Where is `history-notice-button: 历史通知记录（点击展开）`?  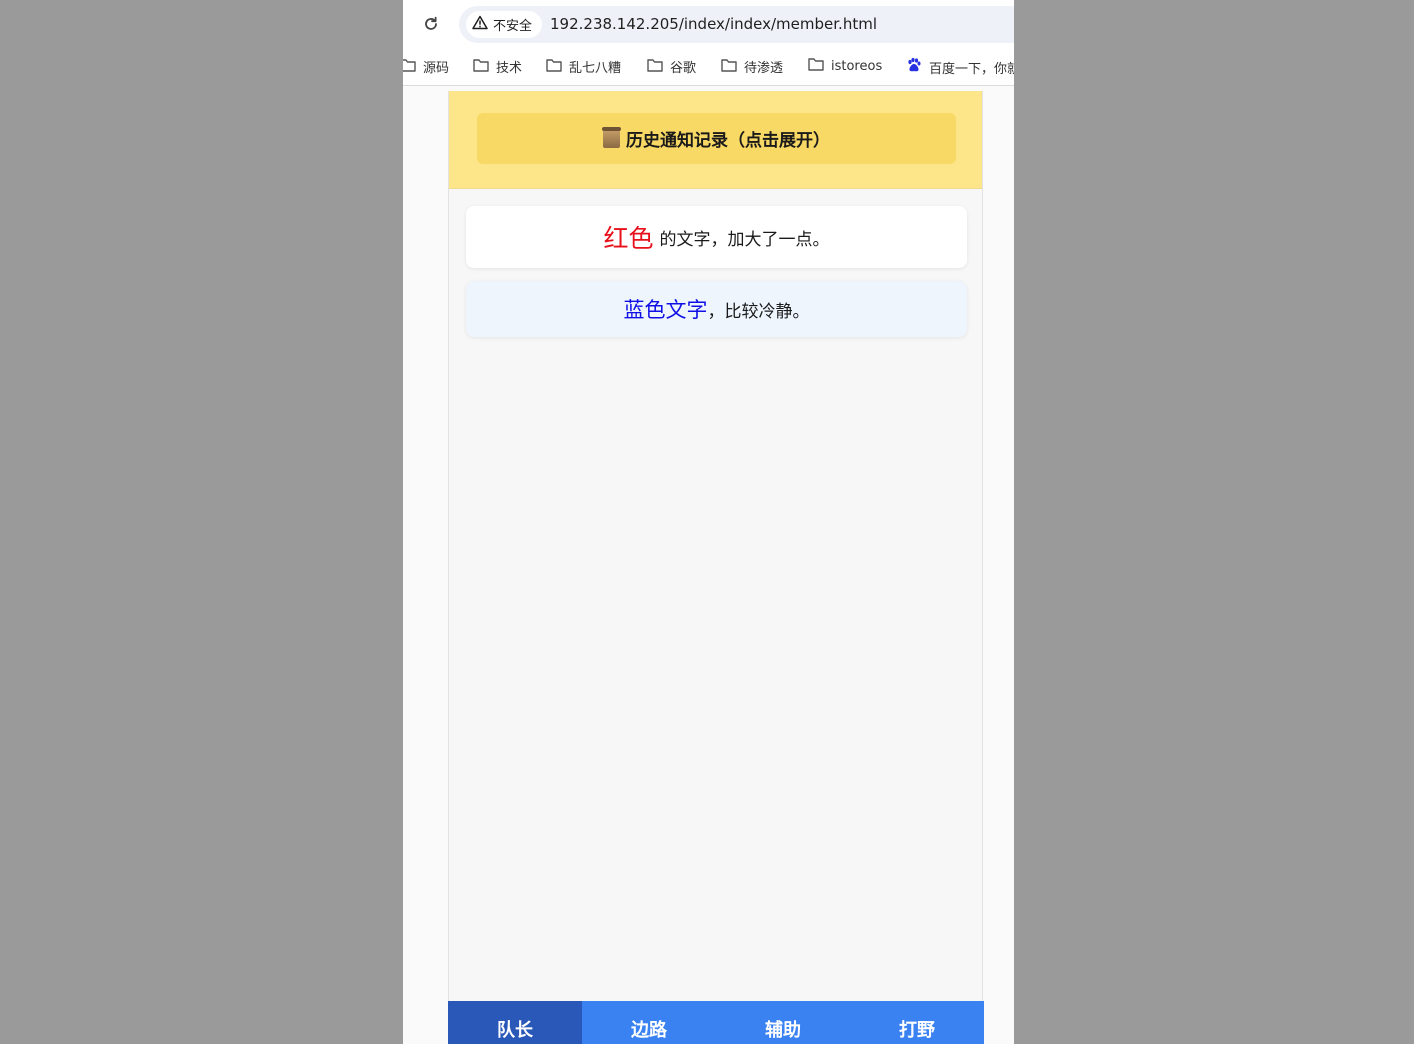 history-notice-button: 历史通知记录（点击展开） is located at coordinates (716, 138).